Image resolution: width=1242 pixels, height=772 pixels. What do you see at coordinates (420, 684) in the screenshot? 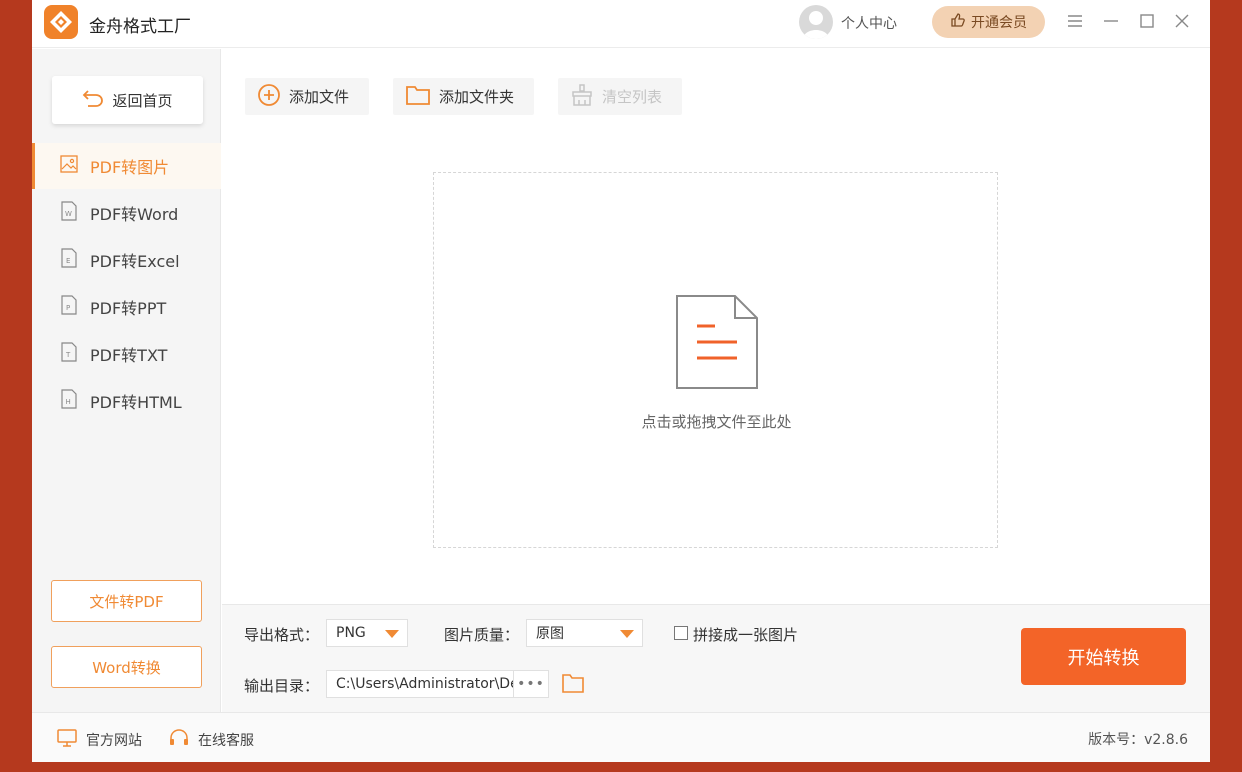
I see `output-path-input: C:\Users\Administrator\Desktop` at bounding box center [420, 684].